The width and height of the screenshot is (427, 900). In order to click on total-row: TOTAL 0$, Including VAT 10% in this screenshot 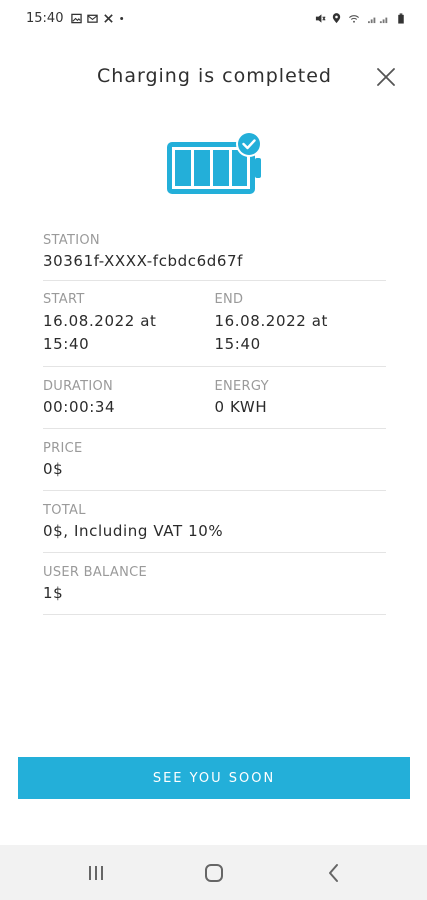, I will do `click(214, 522)`.